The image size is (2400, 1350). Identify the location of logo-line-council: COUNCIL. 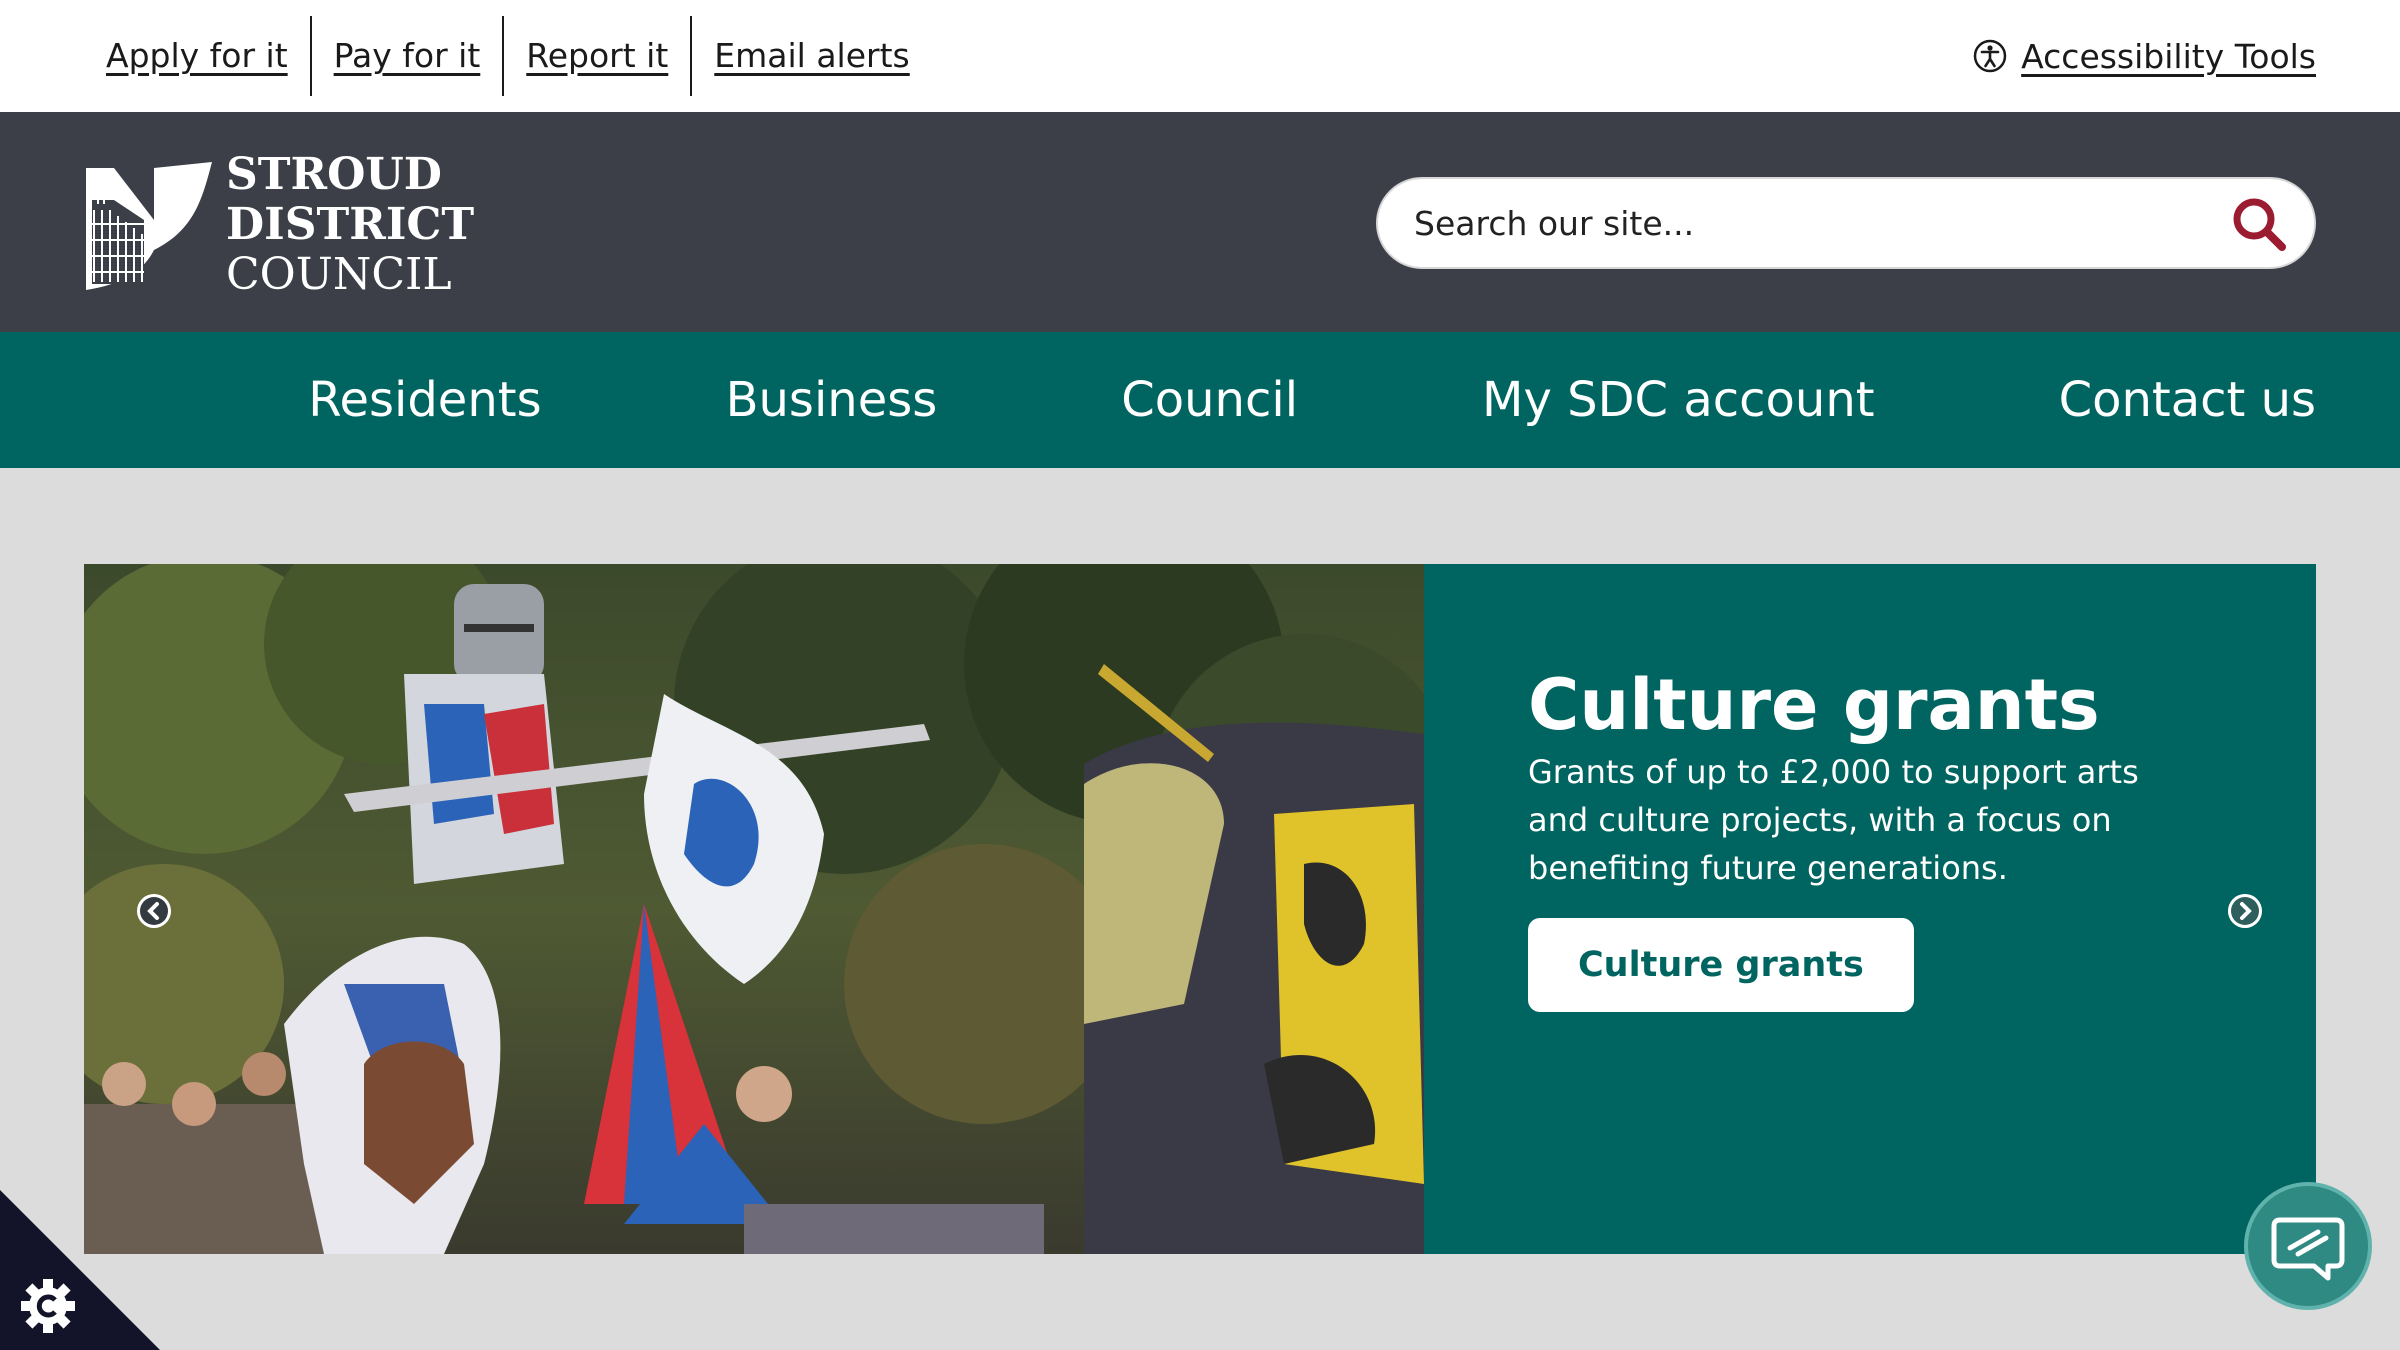
(339, 274).